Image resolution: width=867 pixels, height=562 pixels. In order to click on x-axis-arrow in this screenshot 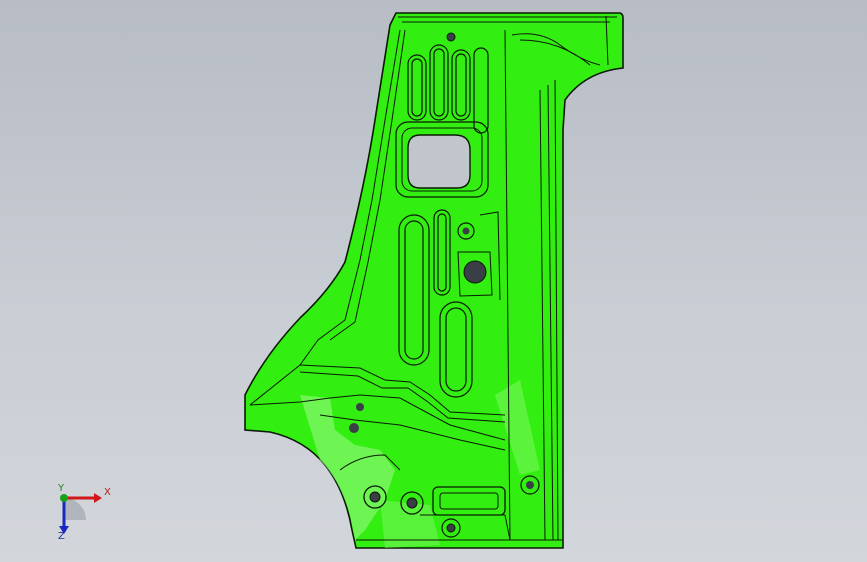, I will do `click(98, 498)`.